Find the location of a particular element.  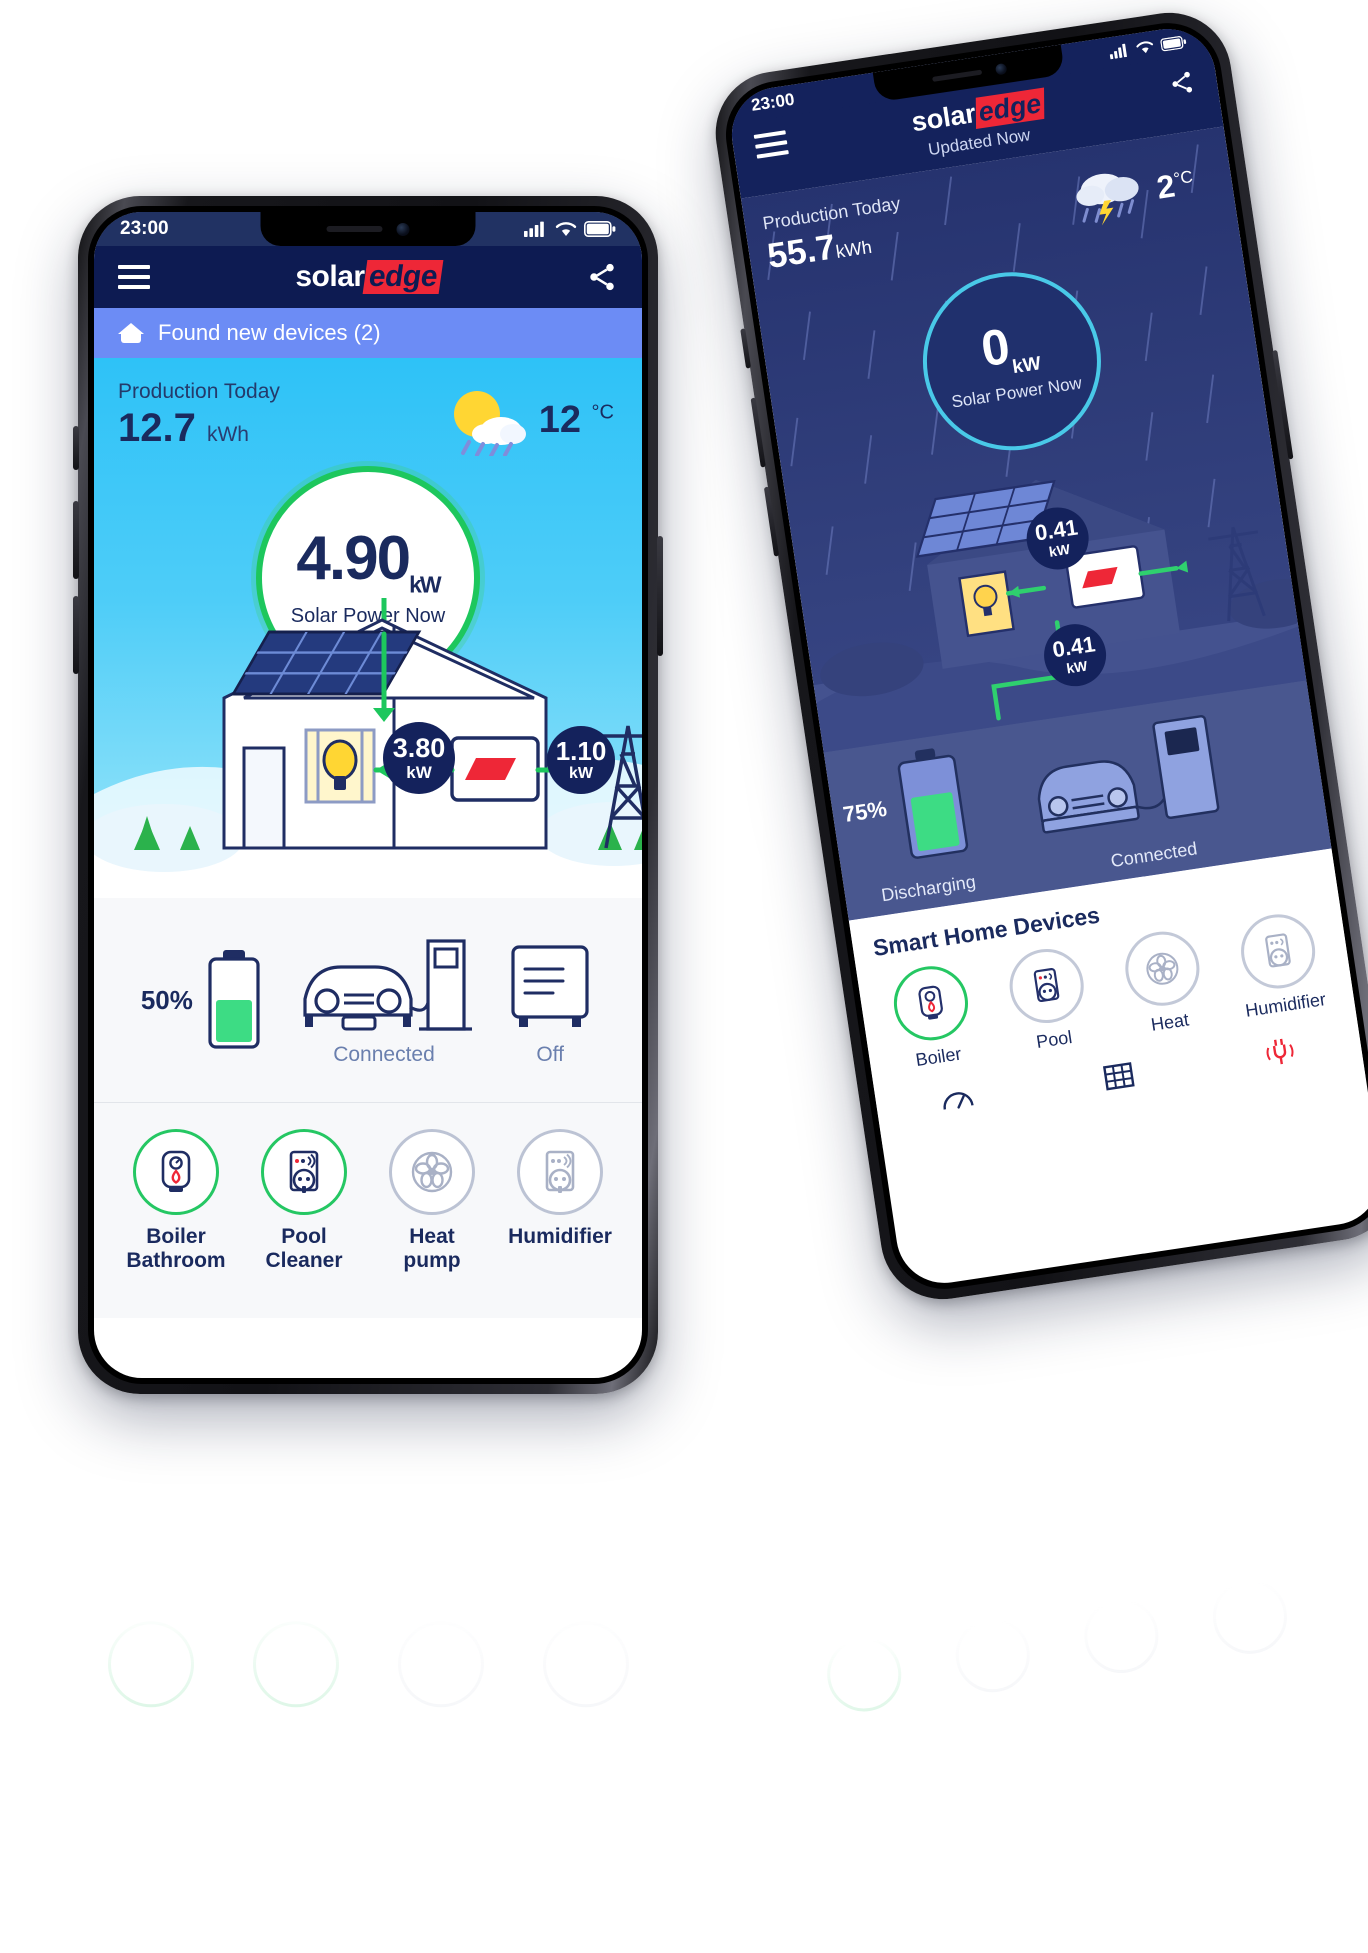

appliance-device: Off is located at coordinates (550, 1000).